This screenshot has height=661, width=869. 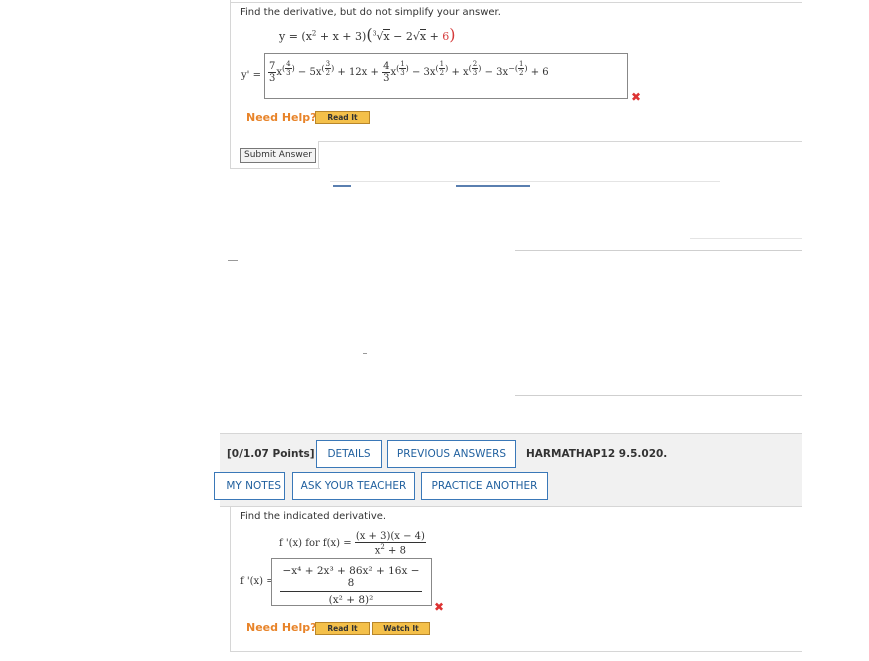 I want to click on q2-points: [0/1.07 Points], so click(x=271, y=454).